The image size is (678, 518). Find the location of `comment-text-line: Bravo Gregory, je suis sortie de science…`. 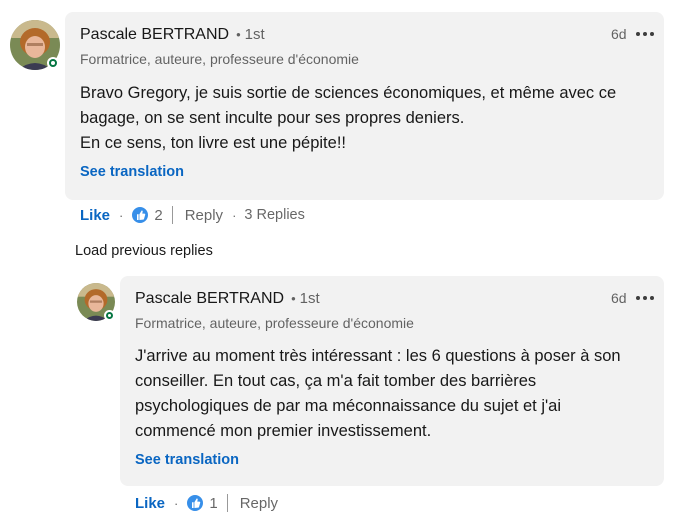

comment-text-line: Bravo Gregory, je suis sortie de science… is located at coordinates (348, 93).